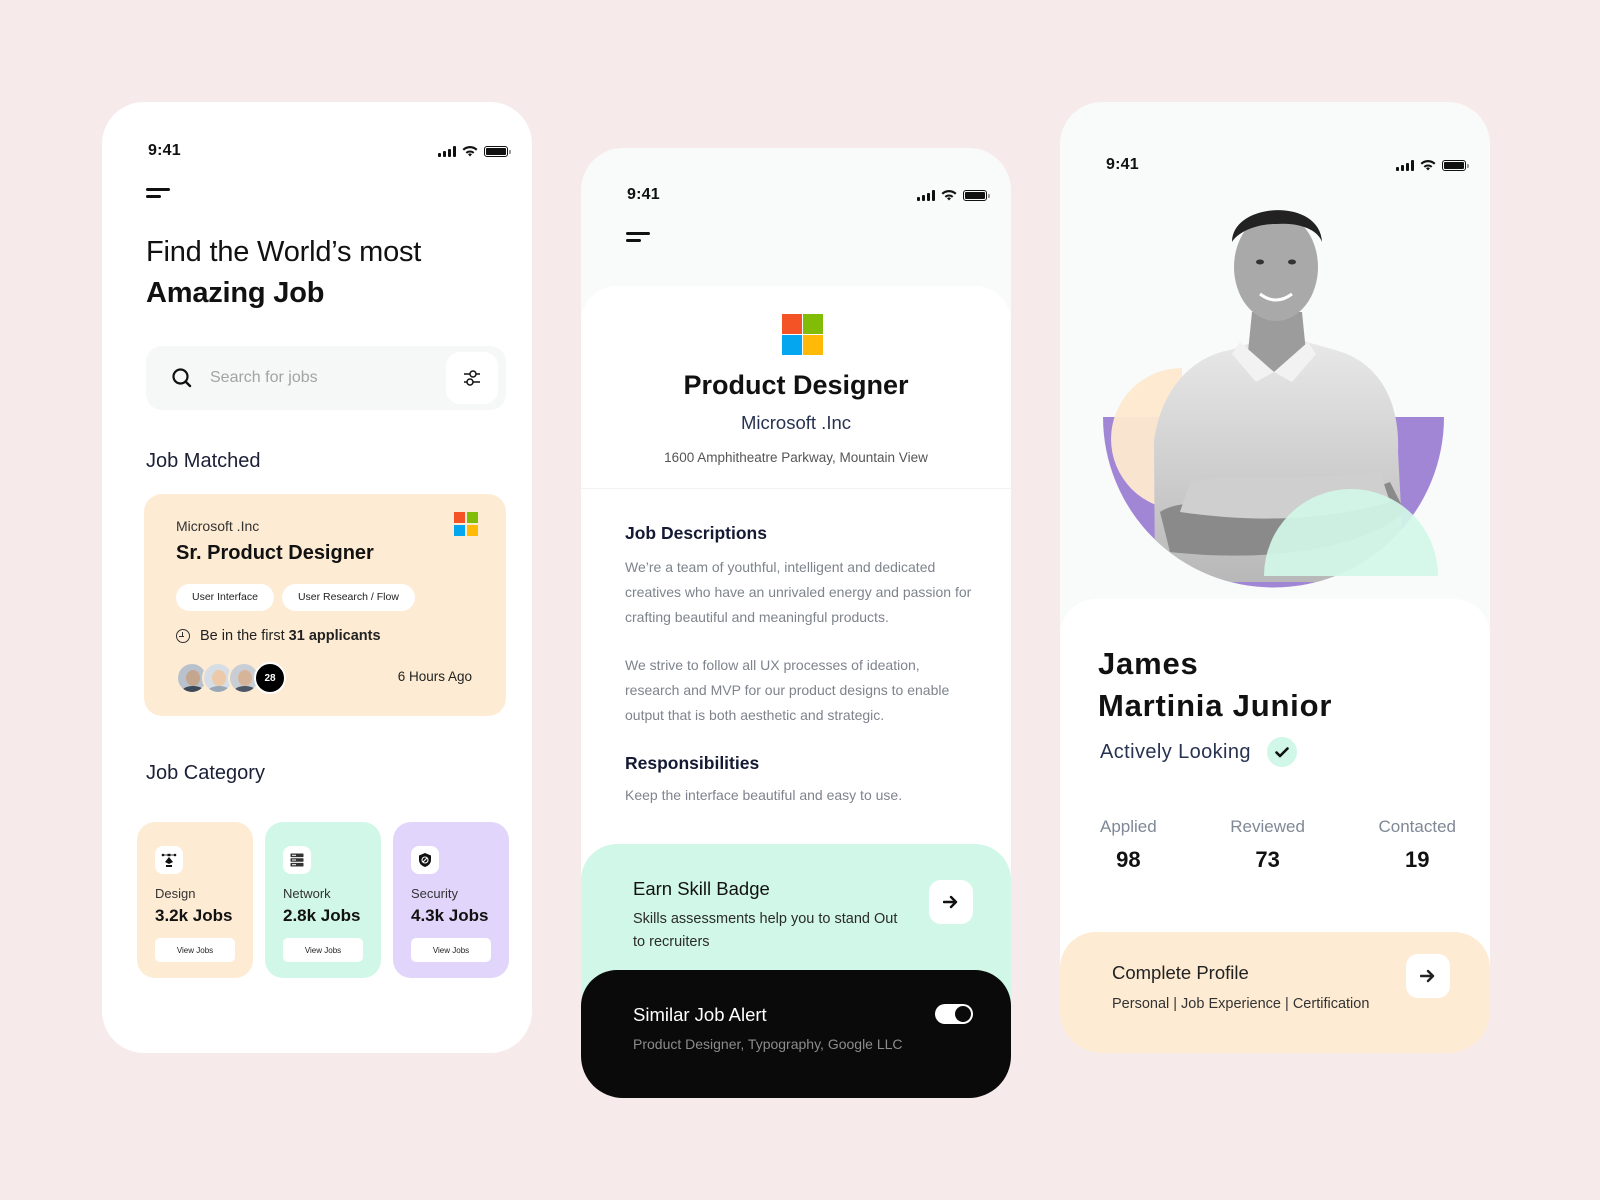 Image resolution: width=1600 pixels, height=1200 pixels. I want to click on sliders-icon, so click(472, 378).